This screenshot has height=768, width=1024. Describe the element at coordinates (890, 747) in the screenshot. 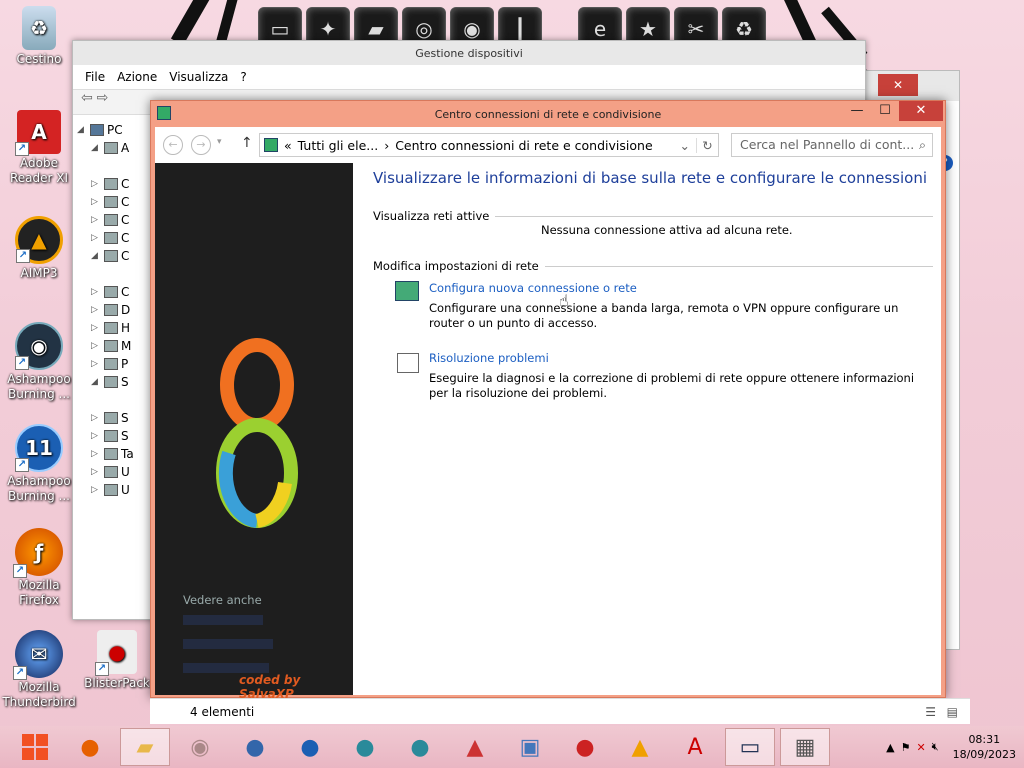

I see `tray-expand-icon: ▲` at that location.